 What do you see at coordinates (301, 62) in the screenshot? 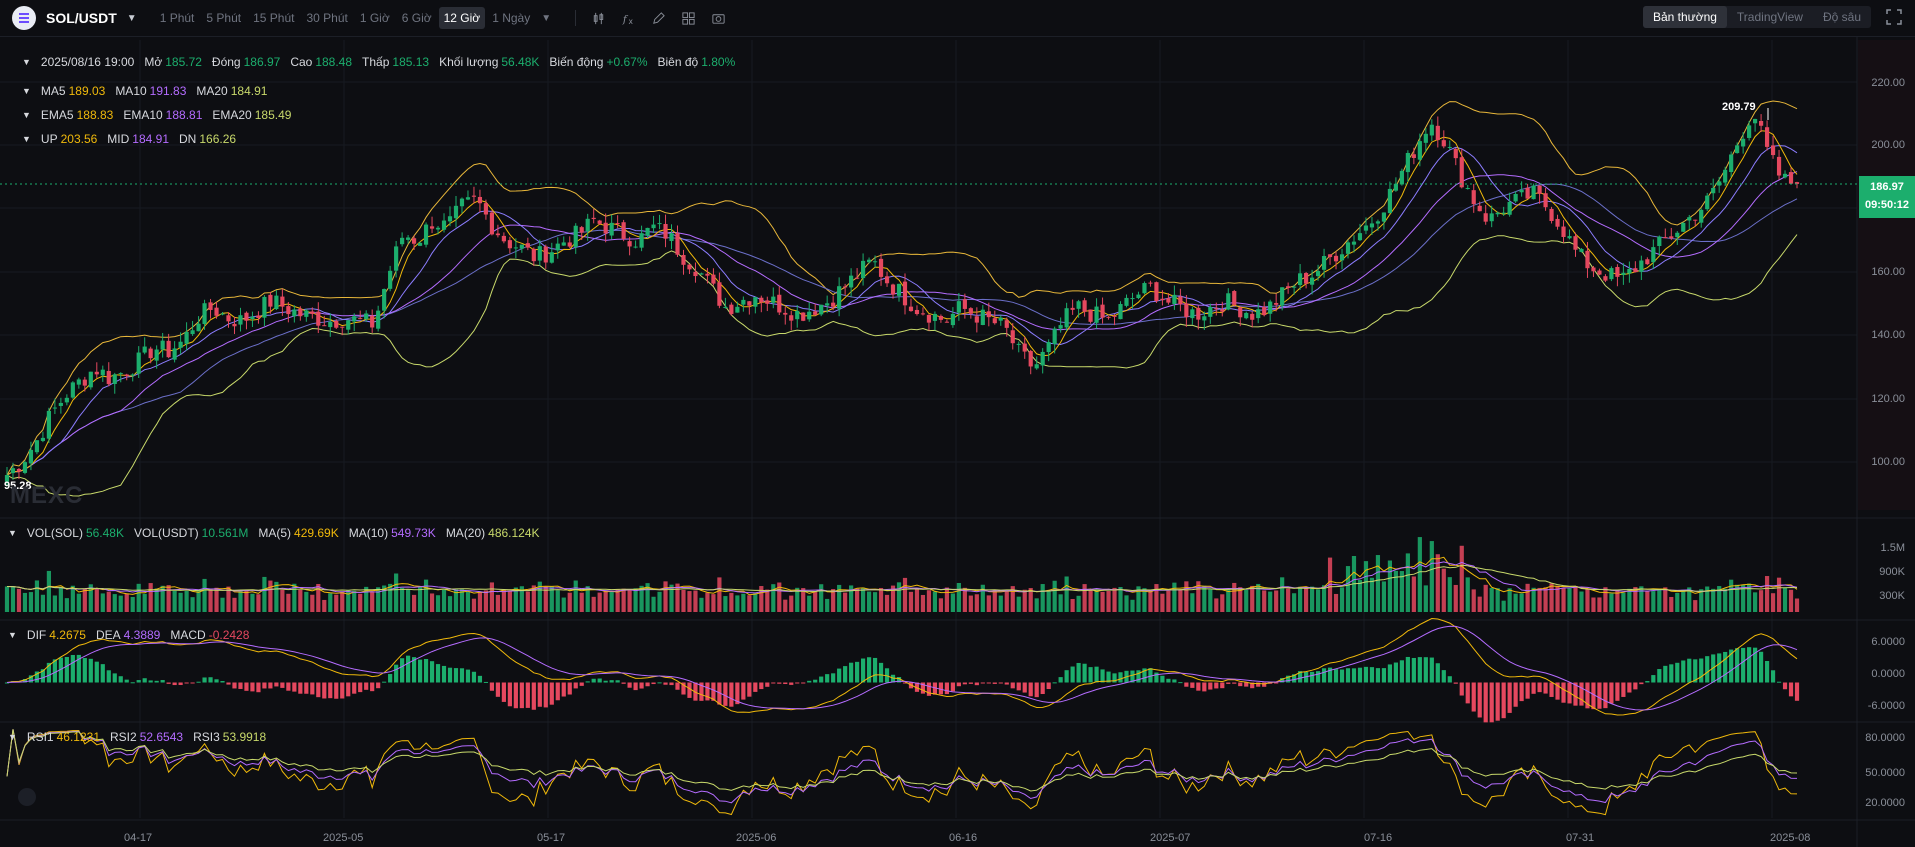
I see `high-label: Cao` at bounding box center [301, 62].